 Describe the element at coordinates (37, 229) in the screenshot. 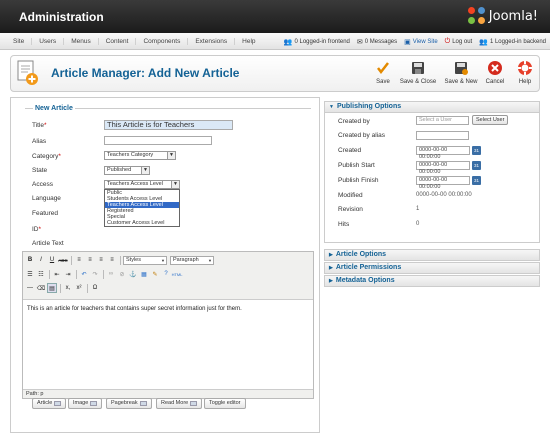

I see `id-label: ID*` at that location.